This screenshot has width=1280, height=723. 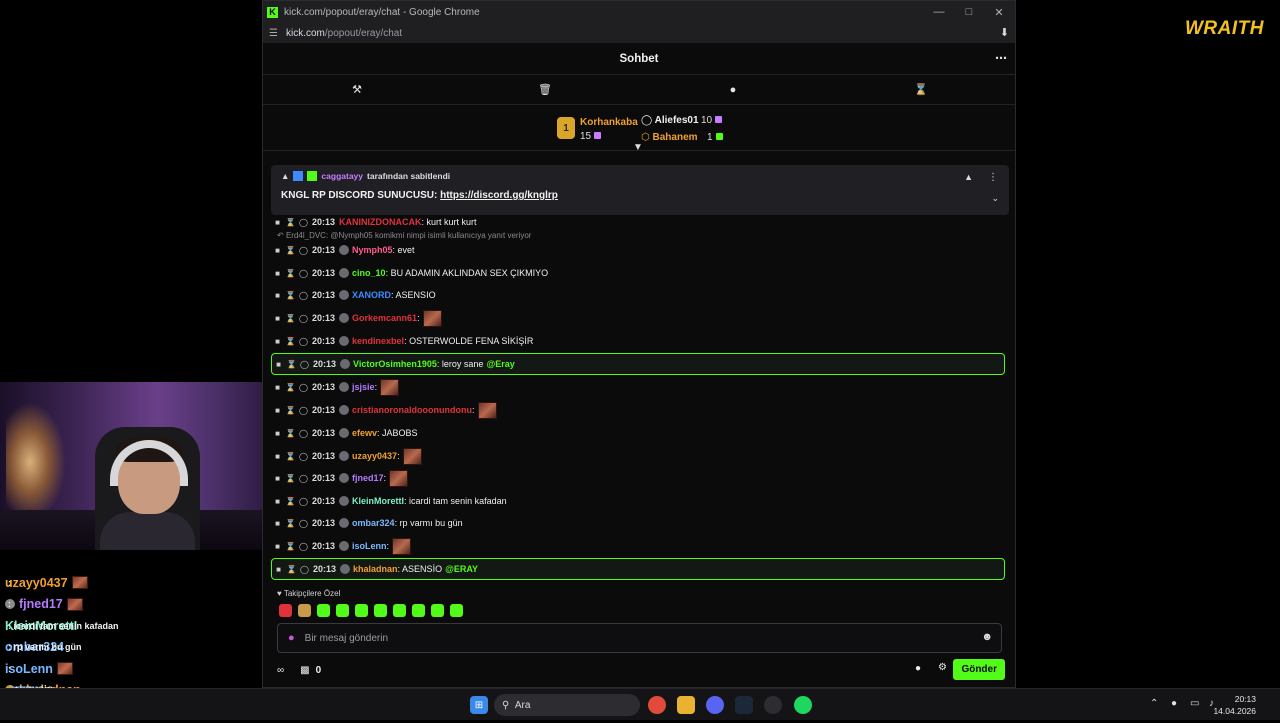 I want to click on minimize-button: —, so click(x=939, y=12).